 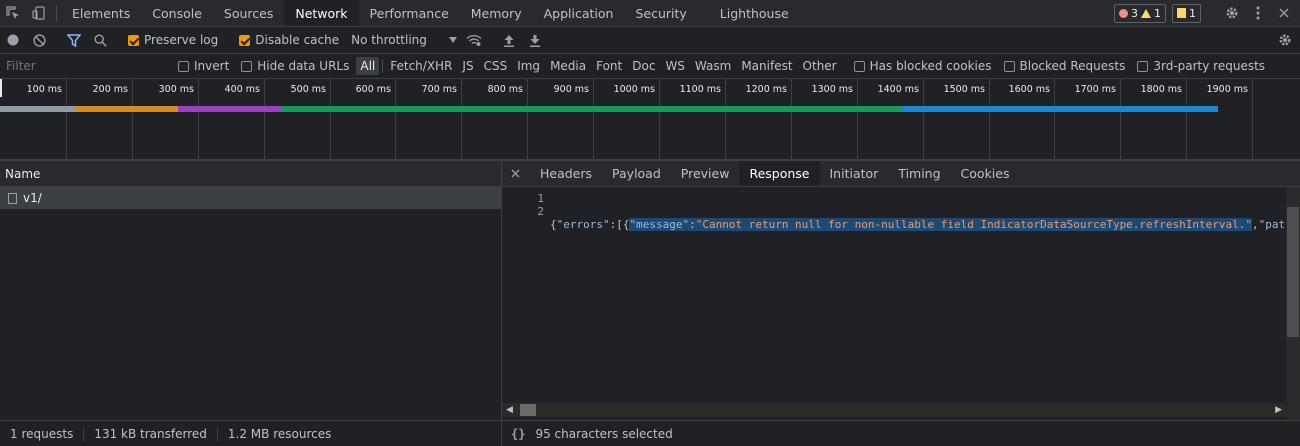 I want to click on search-icon, so click(x=100, y=40).